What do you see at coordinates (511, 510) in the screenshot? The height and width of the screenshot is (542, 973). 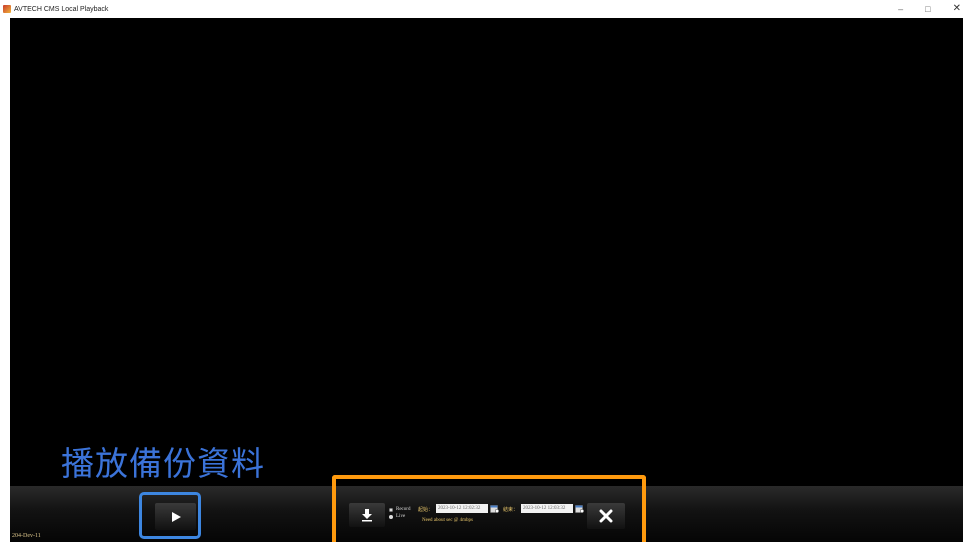 I see `end-time-label: 結束：` at bounding box center [511, 510].